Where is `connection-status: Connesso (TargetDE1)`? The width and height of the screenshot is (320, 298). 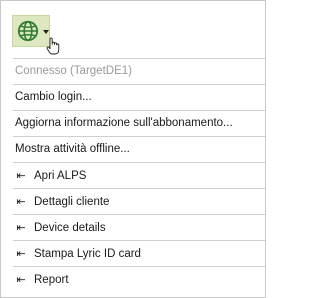 connection-status: Connesso (TargetDE1) is located at coordinates (73, 71).